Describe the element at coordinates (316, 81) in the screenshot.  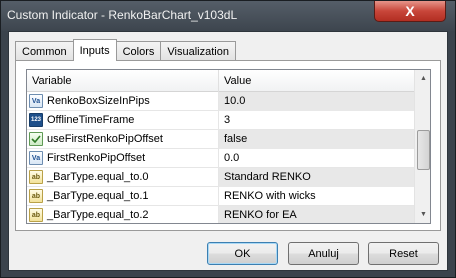
I see `column-header-value: Value` at that location.